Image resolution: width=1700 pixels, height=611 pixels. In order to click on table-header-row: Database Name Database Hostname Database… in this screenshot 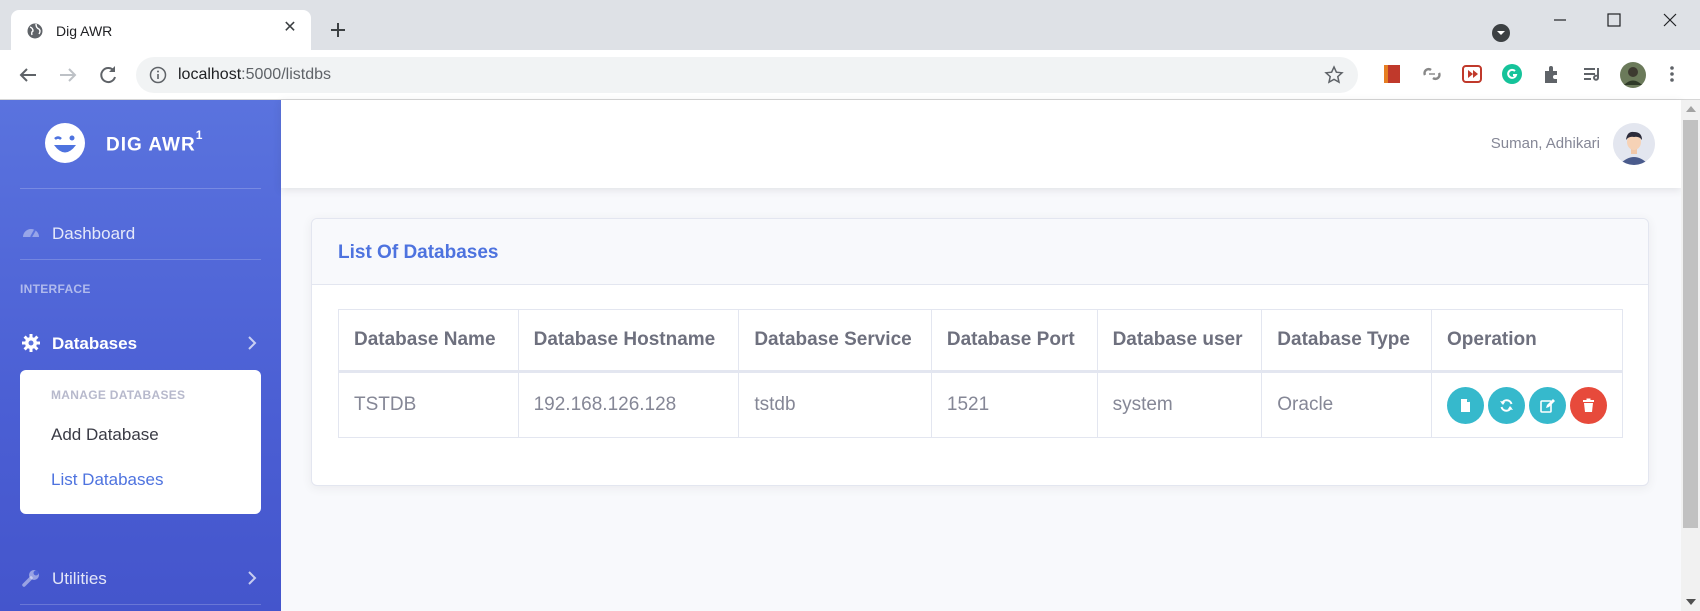, I will do `click(980, 341)`.